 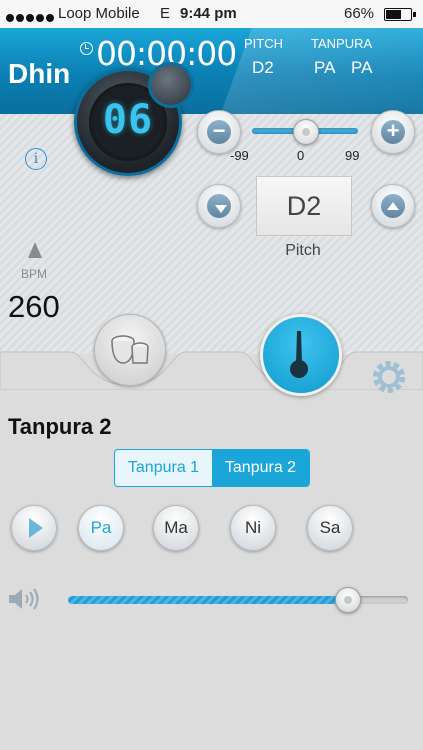 What do you see at coordinates (304, 206) in the screenshot?
I see `pitch-display: D2` at bounding box center [304, 206].